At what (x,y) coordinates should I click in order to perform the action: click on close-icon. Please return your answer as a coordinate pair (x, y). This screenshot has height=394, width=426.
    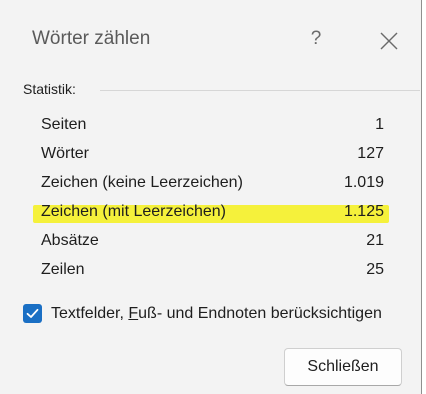
    Looking at the image, I should click on (389, 41).